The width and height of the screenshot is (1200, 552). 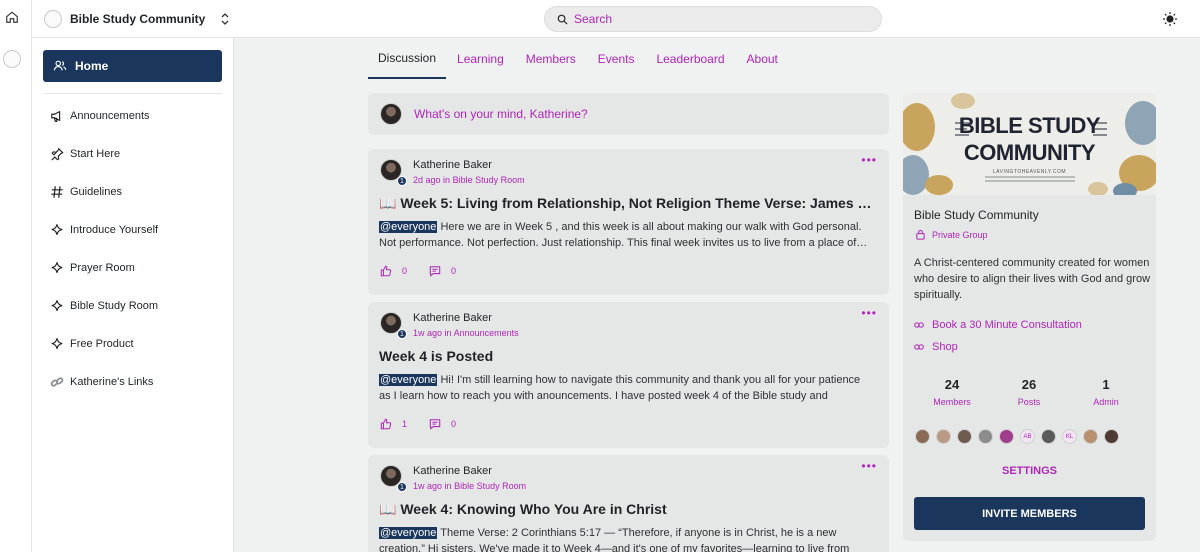 I want to click on avatar, so click(x=391, y=114).